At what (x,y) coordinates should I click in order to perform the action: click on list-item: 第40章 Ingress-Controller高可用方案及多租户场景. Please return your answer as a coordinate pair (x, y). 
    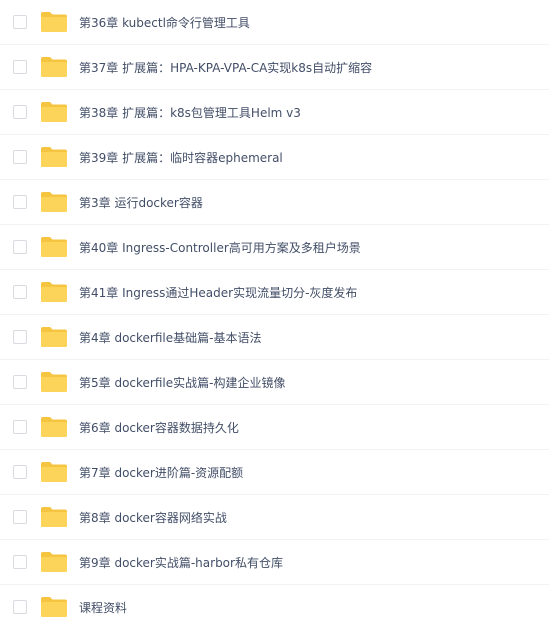
    Looking at the image, I should click on (274, 247).